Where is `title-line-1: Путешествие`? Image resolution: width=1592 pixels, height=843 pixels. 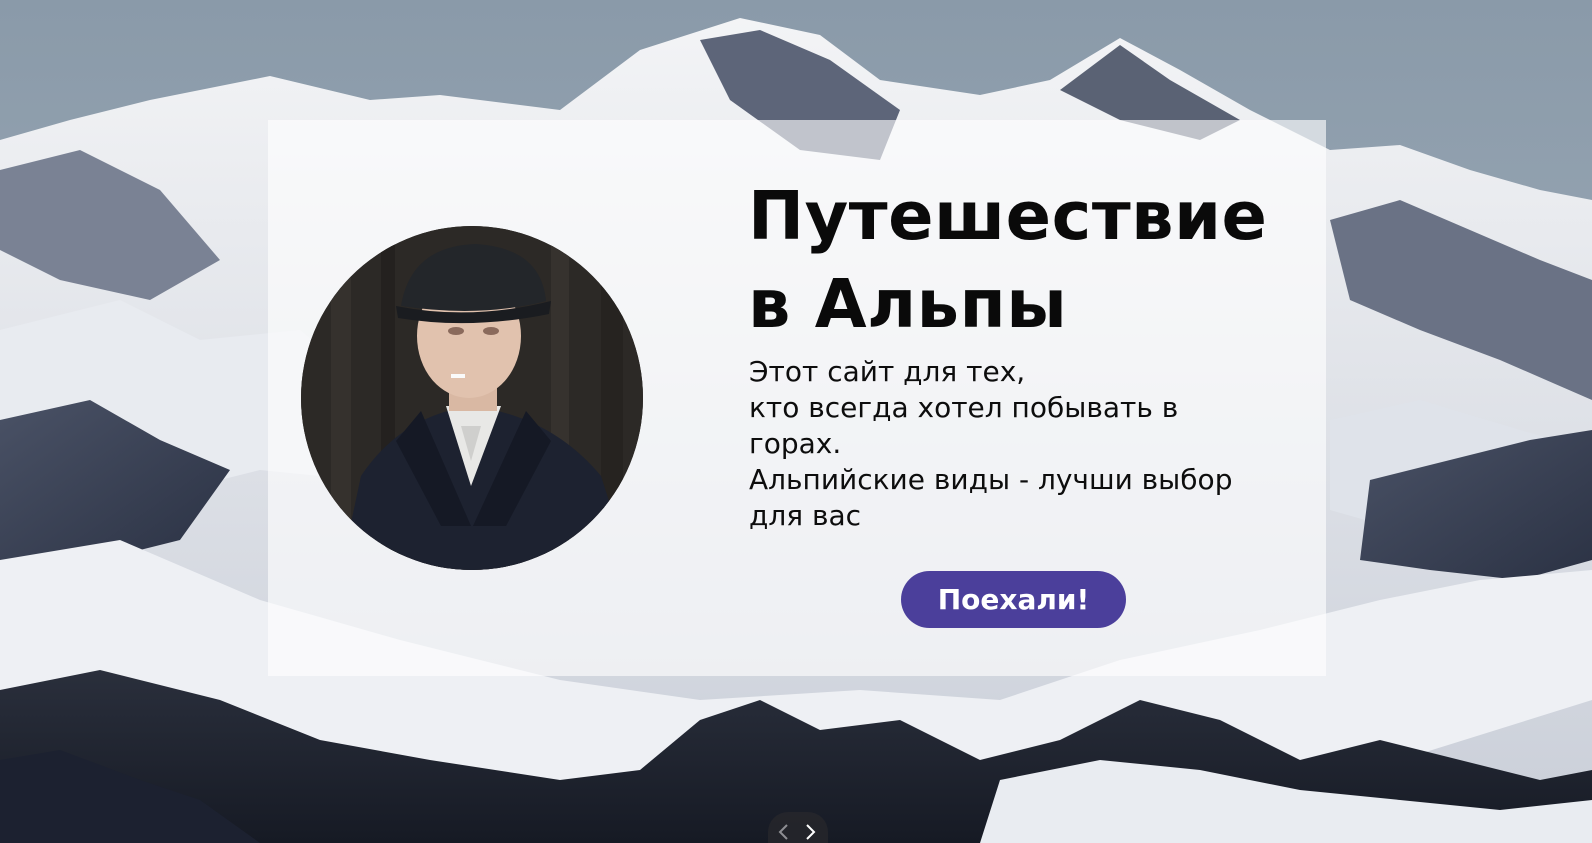 title-line-1: Путешествие is located at coordinates (1008, 216).